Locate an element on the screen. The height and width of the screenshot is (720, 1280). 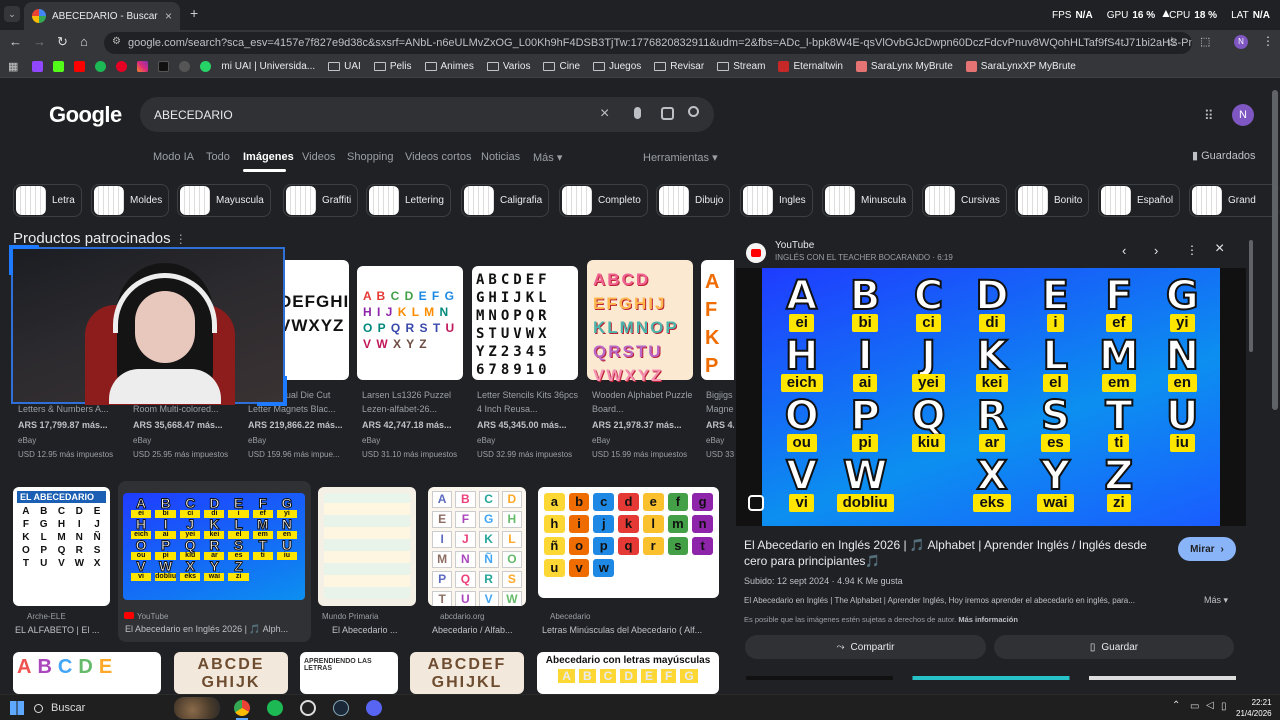
battery-icon: ▯ is located at coordinates (1224, 706).